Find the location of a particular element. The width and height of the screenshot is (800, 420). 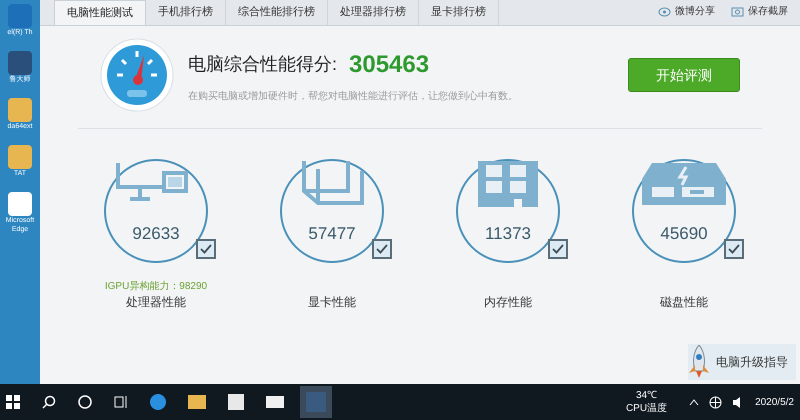

metric-score: 45690 is located at coordinates (684, 234).